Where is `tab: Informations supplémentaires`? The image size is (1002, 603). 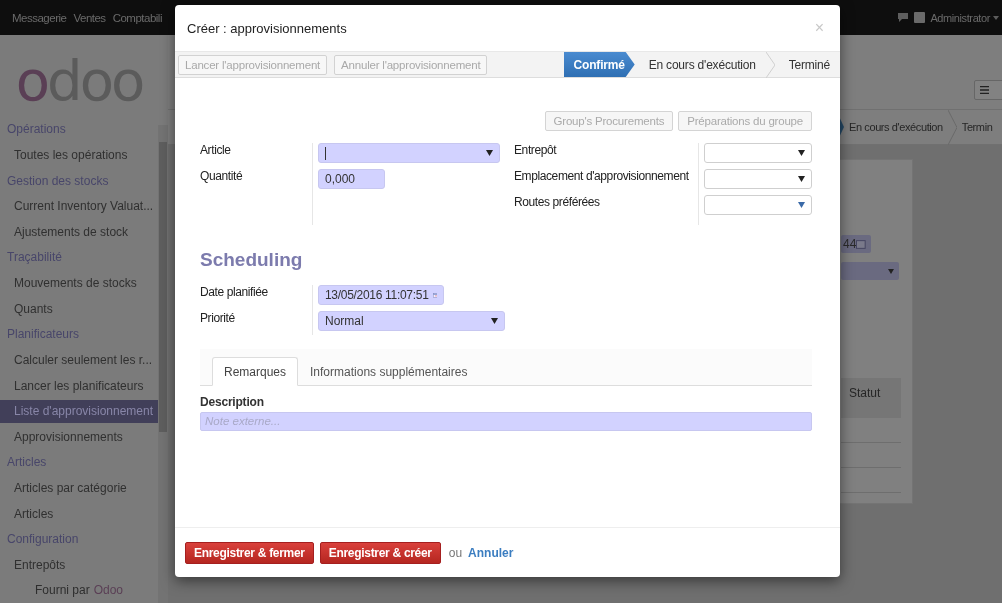 tab: Informations supplémentaires is located at coordinates (389, 371).